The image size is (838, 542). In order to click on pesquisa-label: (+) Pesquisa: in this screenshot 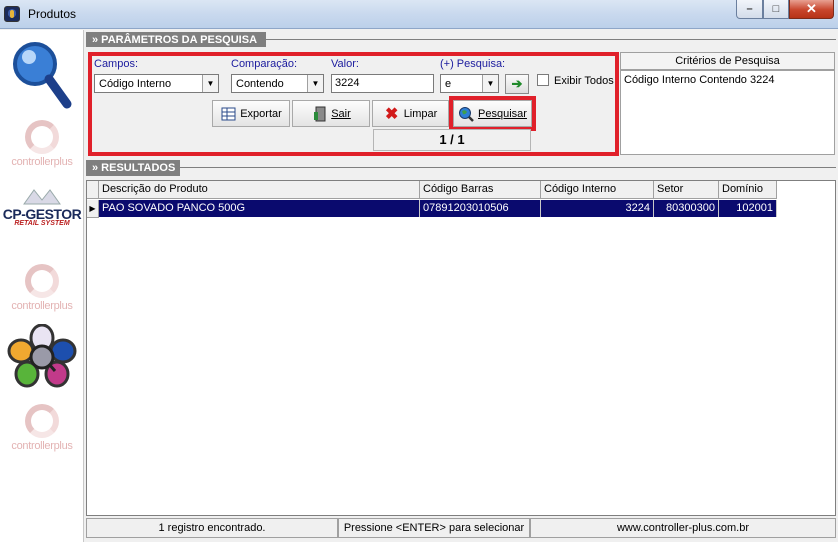, I will do `click(473, 64)`.